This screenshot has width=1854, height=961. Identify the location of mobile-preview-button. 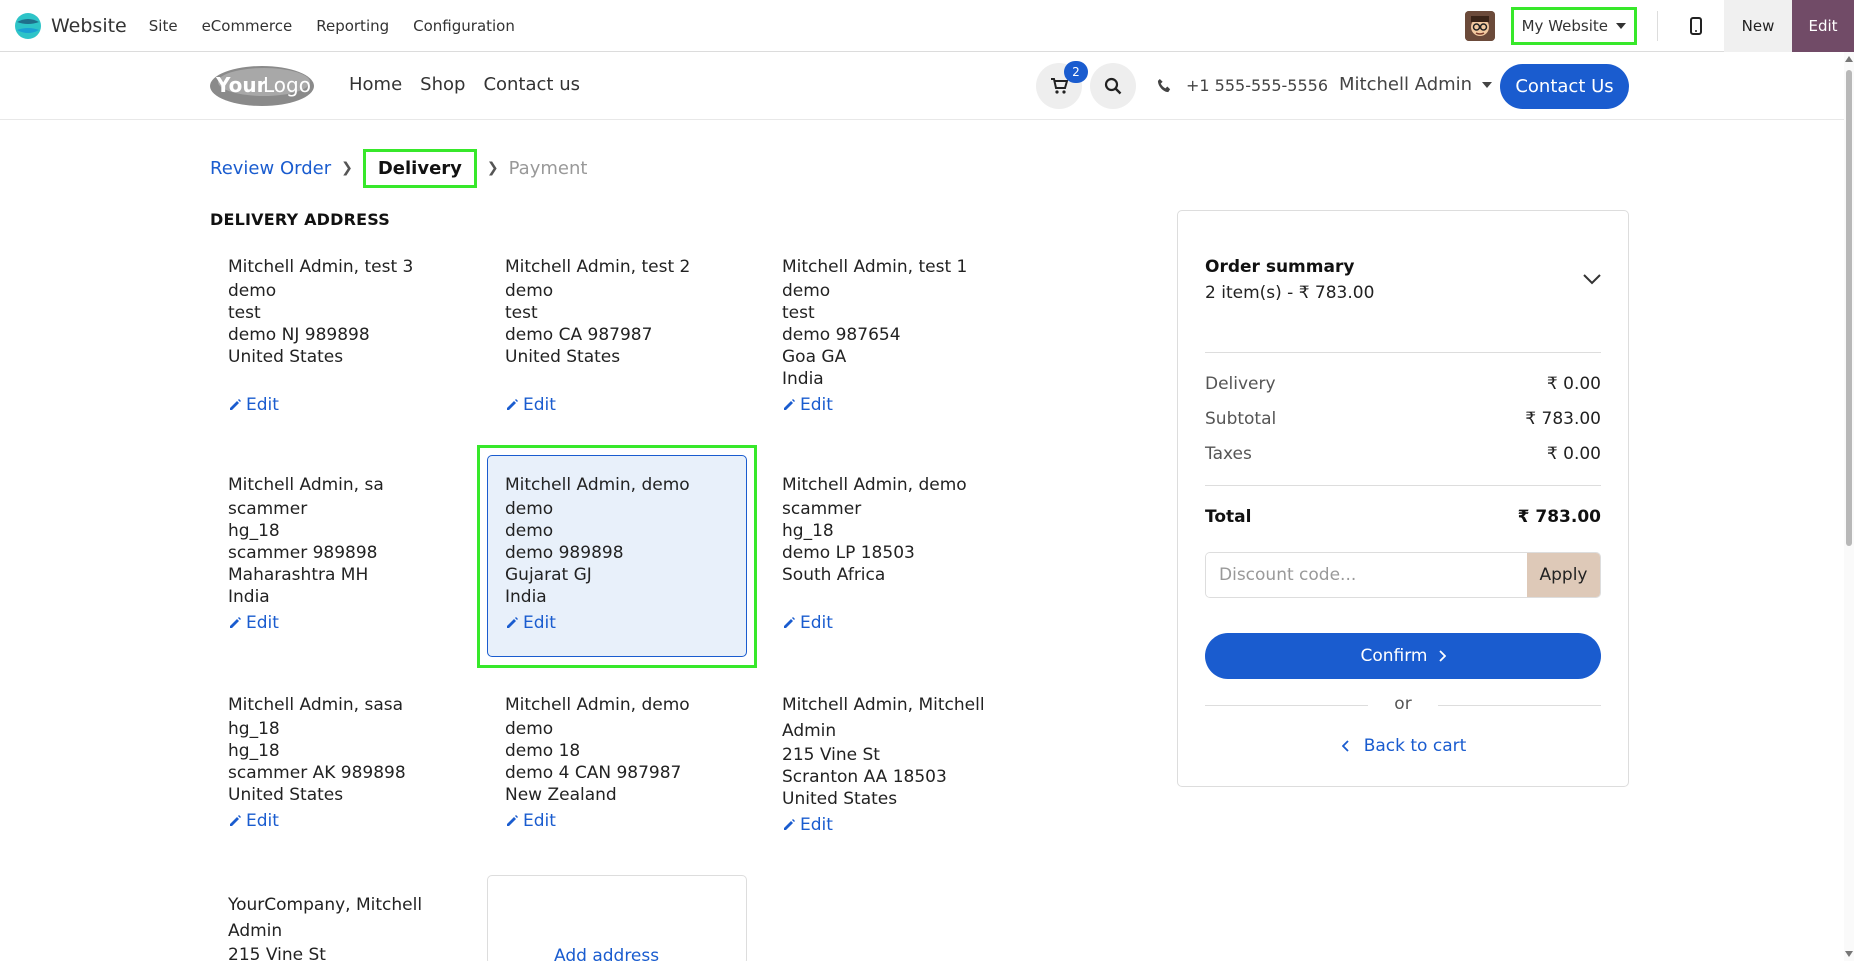
(1696, 26).